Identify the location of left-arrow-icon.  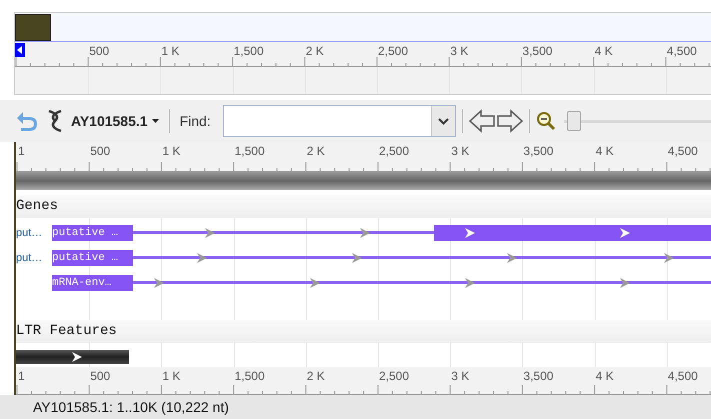
(481, 121).